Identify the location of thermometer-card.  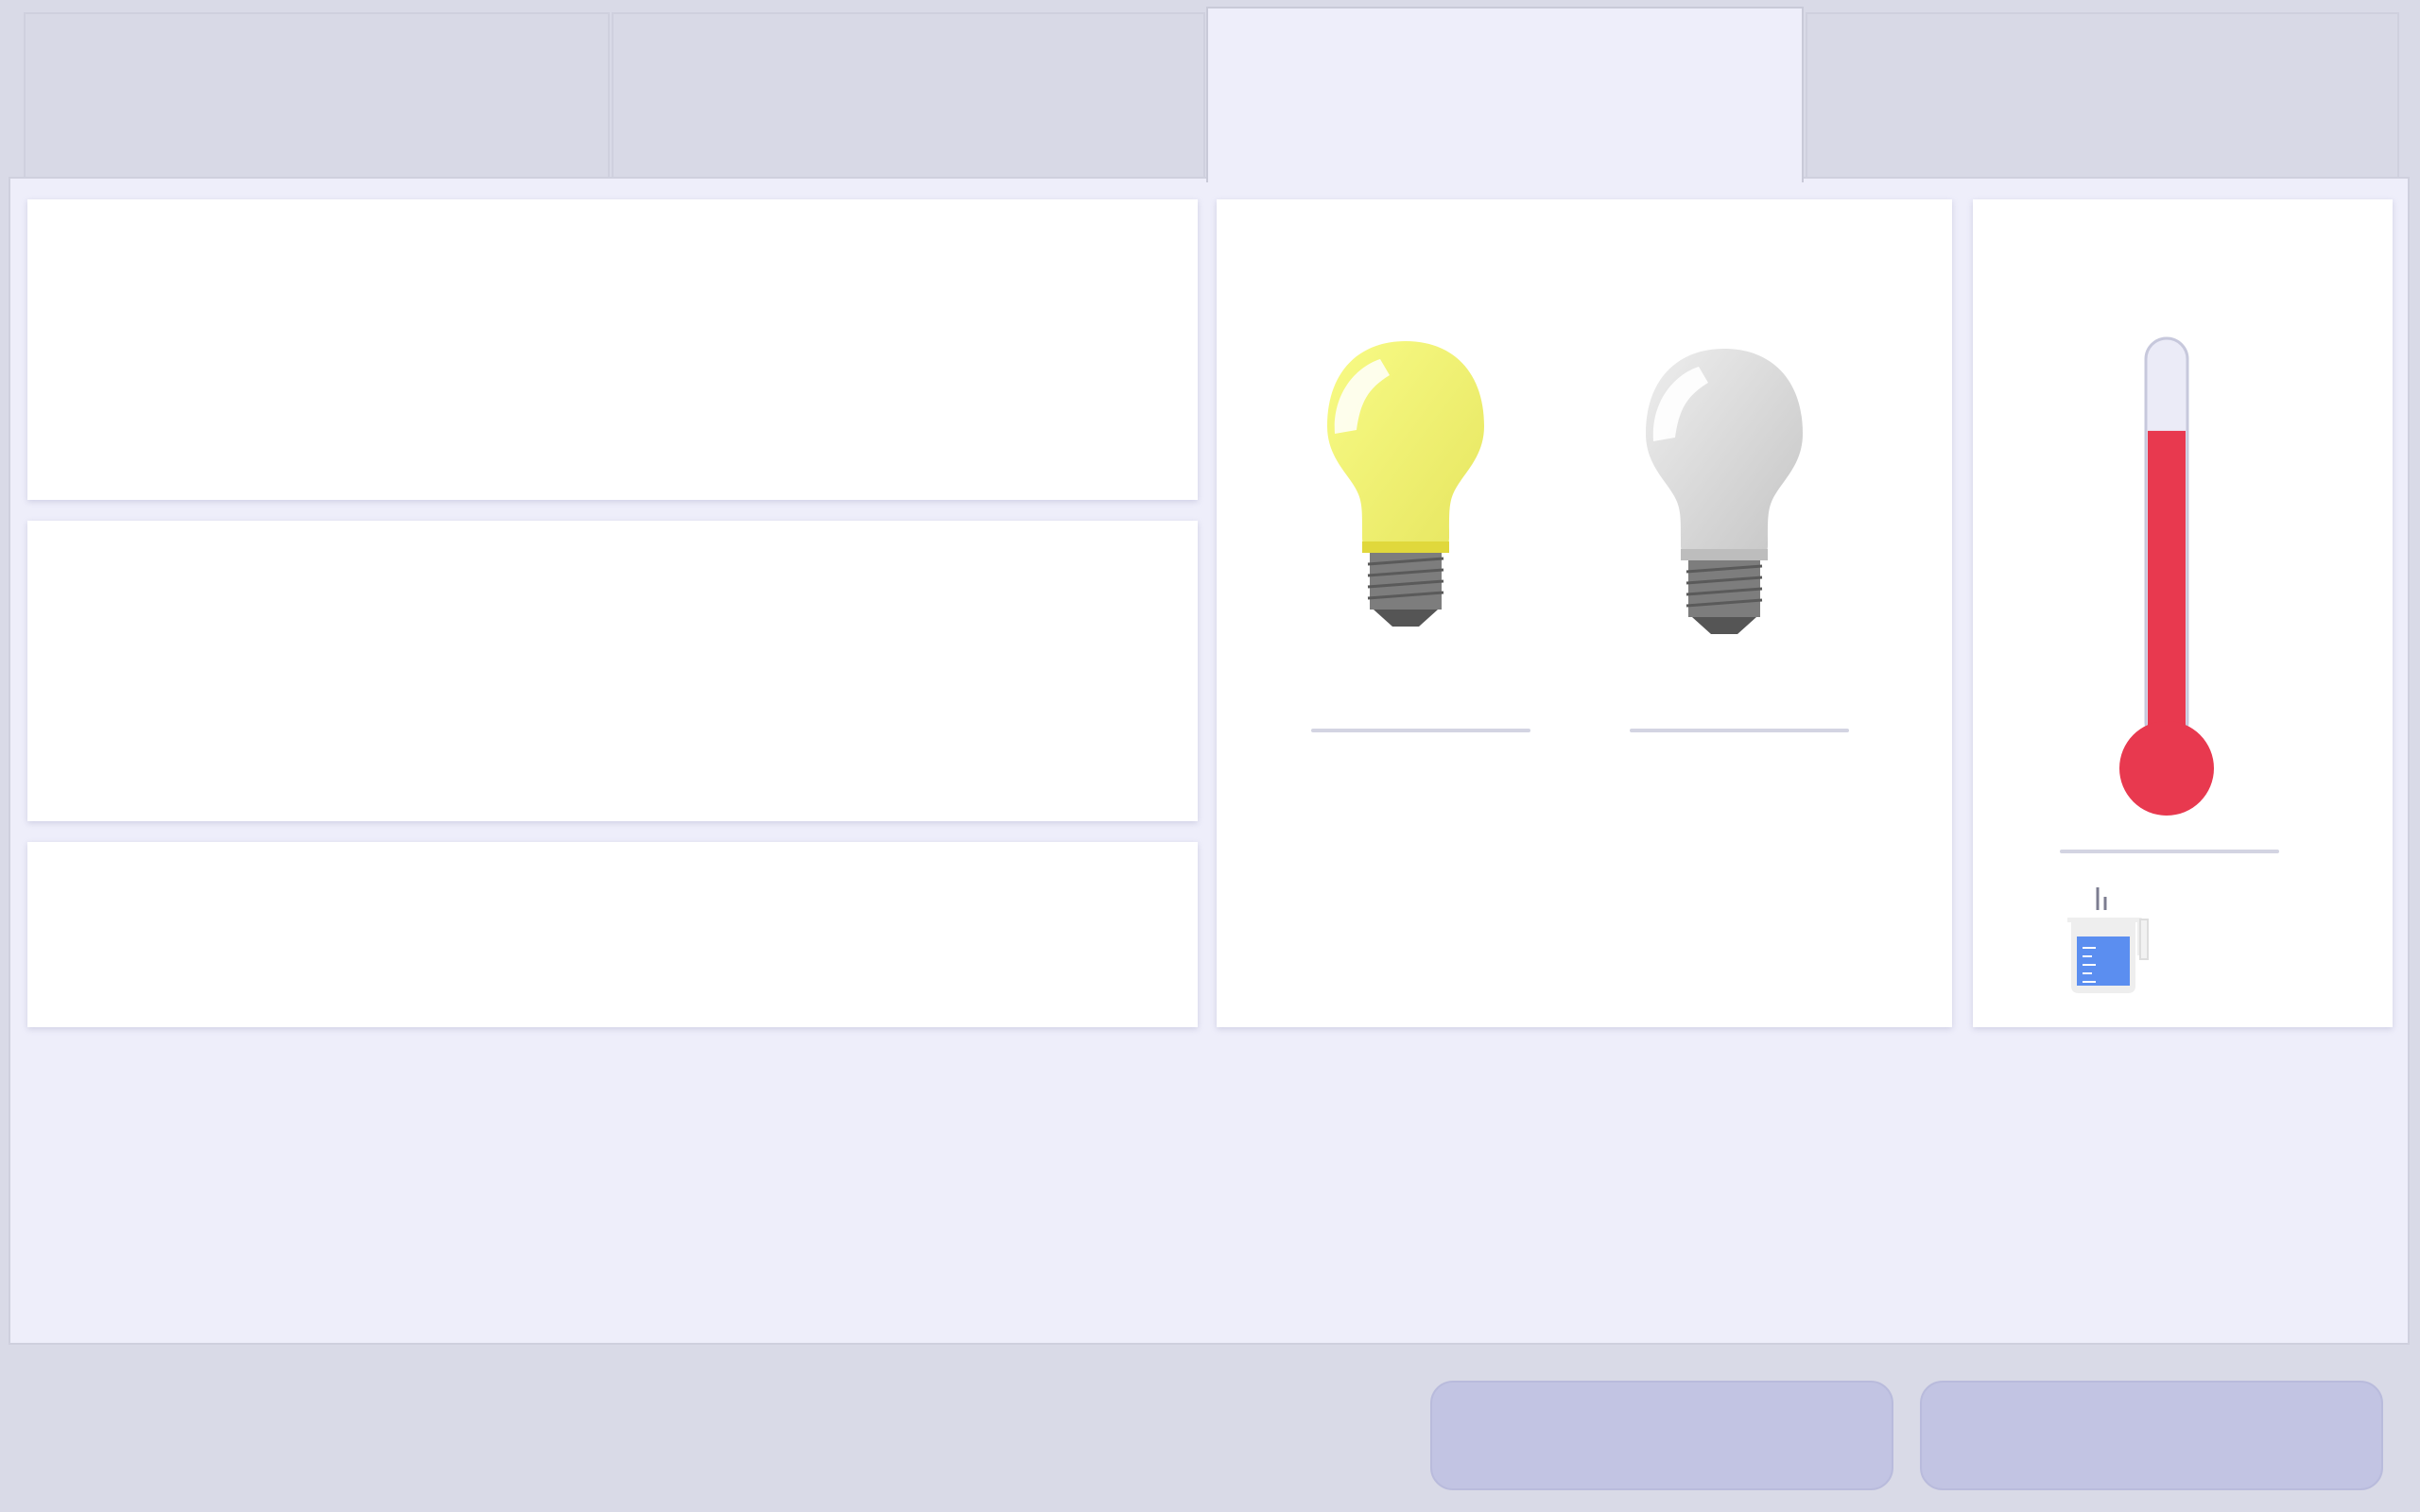
(2183, 613).